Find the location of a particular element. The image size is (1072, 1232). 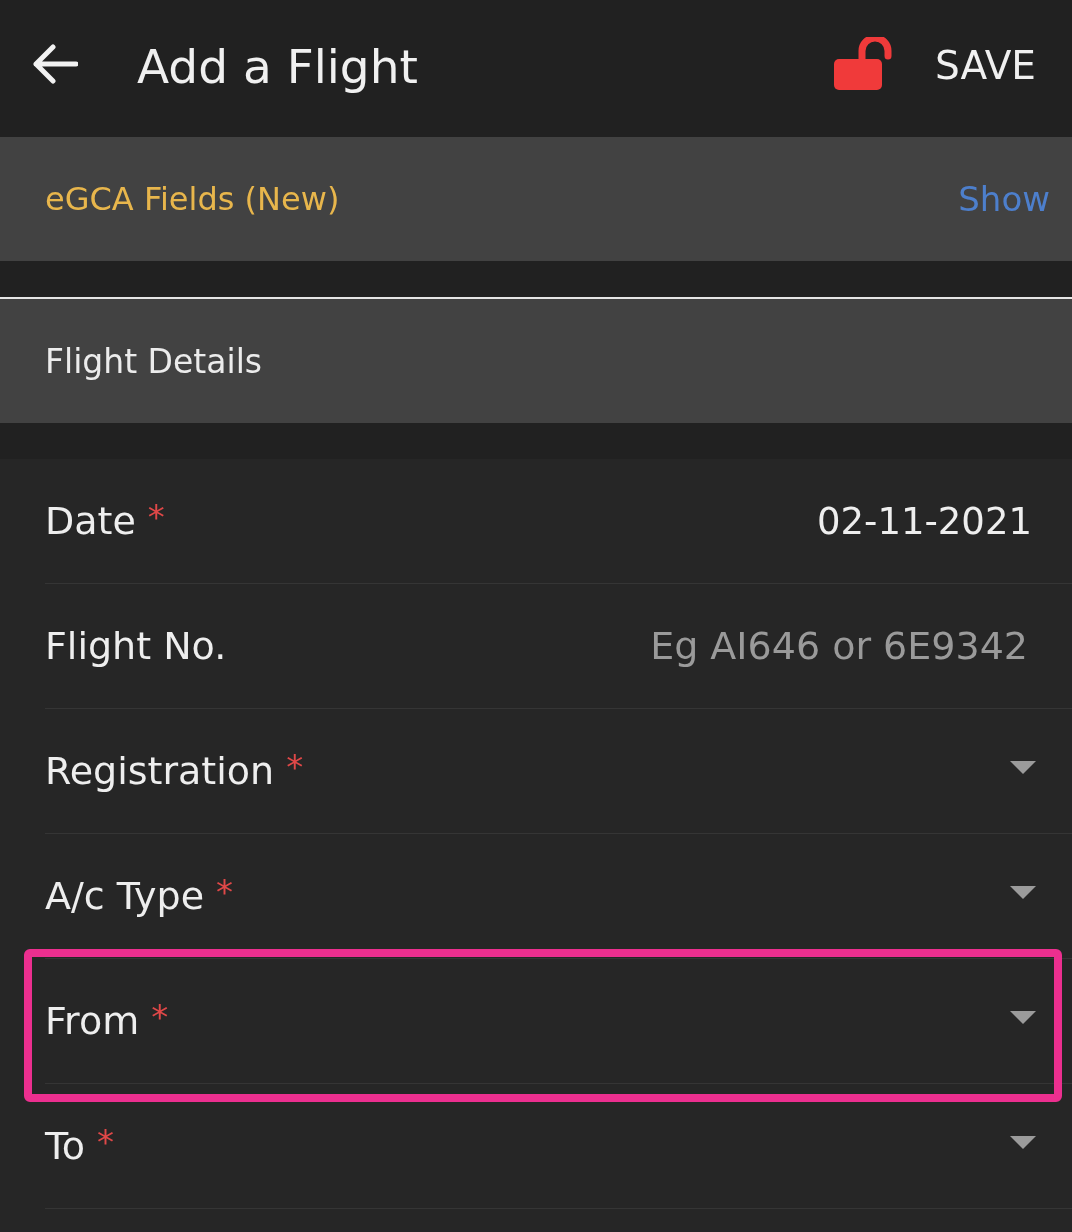

field-label: A/c Type is located at coordinates (125, 896).